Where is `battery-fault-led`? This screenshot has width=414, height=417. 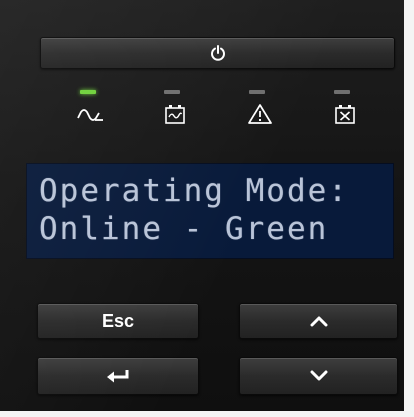
battery-fault-led is located at coordinates (342, 92).